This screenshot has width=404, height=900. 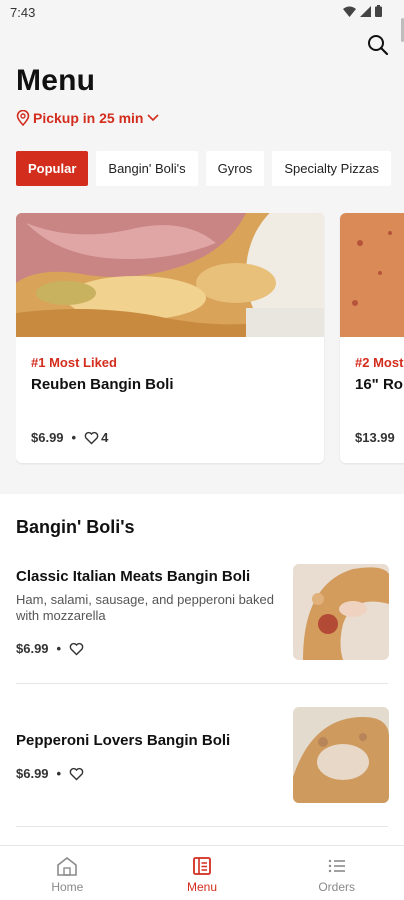 I want to click on nav-menu-label: Menu, so click(x=202, y=887).